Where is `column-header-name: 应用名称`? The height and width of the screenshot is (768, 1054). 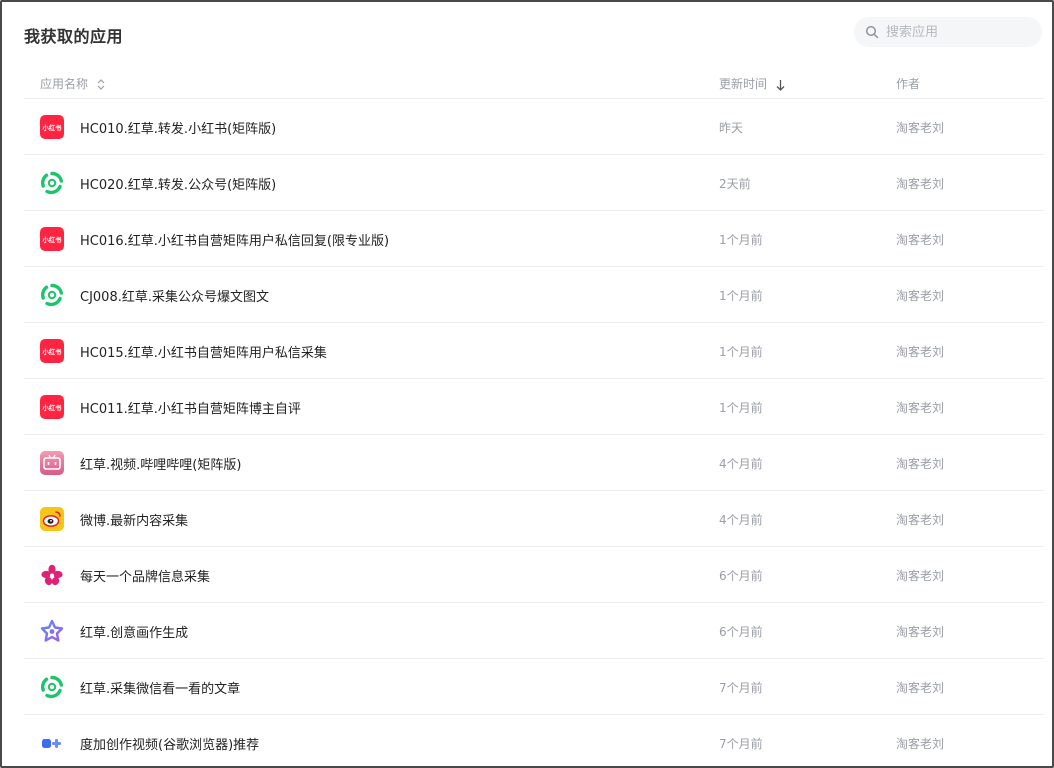
column-header-name: 应用名称 is located at coordinates (72, 83).